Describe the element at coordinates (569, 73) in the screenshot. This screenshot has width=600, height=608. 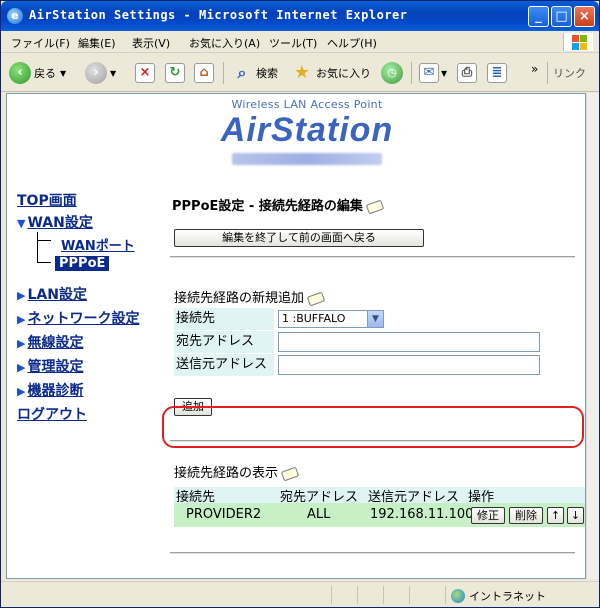
I see `links-button: リンク` at that location.